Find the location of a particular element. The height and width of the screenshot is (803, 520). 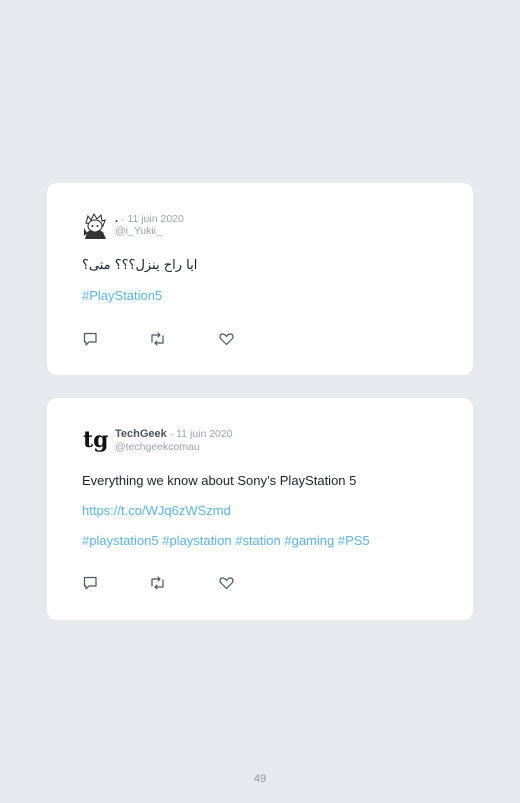

tweet-hashtags: #PlayStation5 is located at coordinates (122, 295).